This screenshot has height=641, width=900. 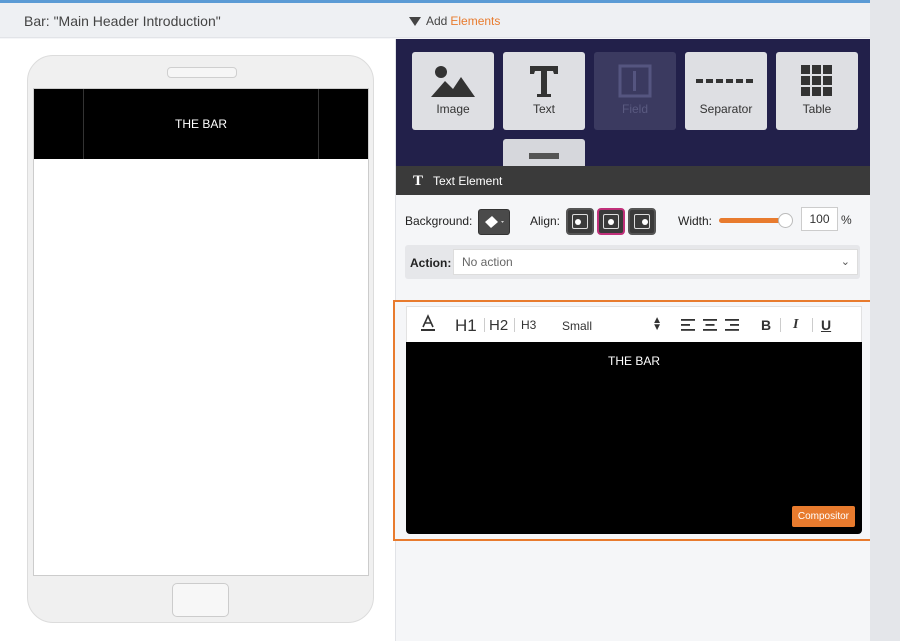 What do you see at coordinates (826, 325) in the screenshot?
I see `underline-button: U` at bounding box center [826, 325].